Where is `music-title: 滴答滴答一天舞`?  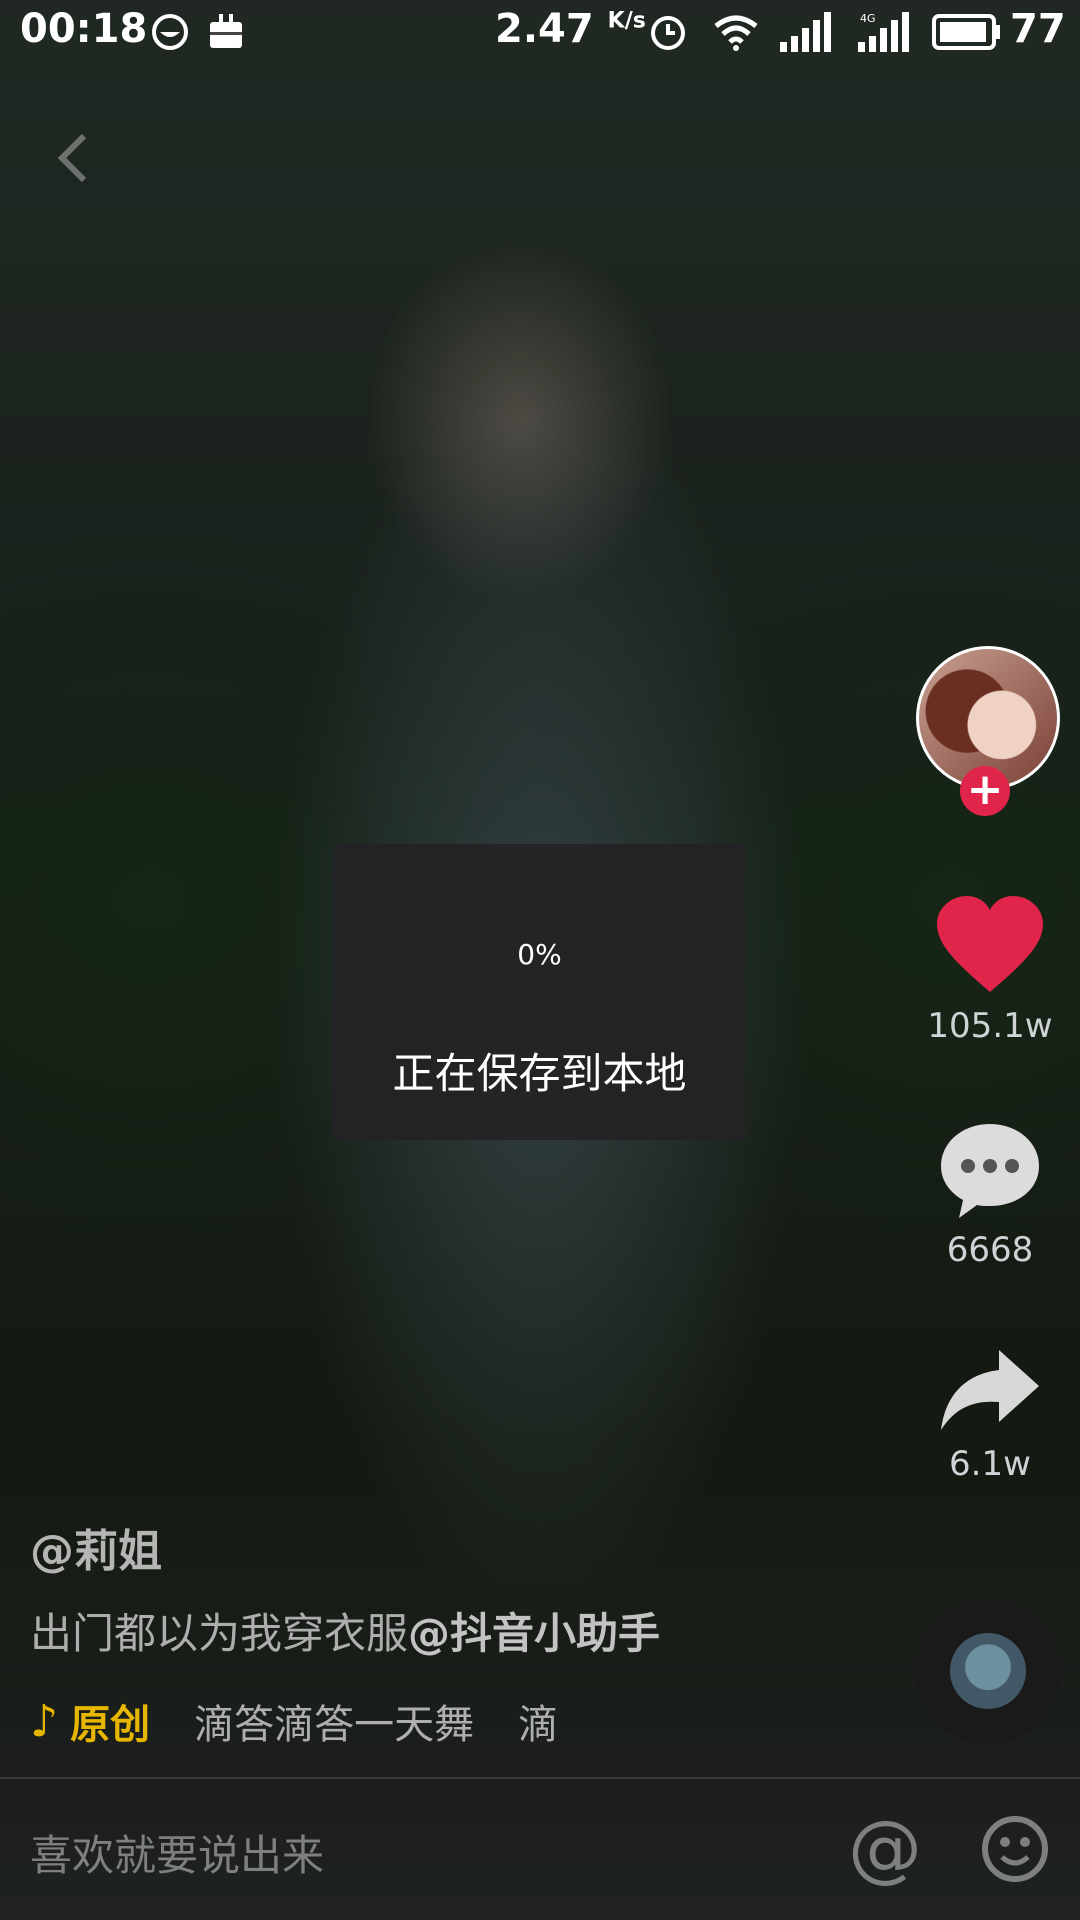
music-title: 滴答滴答一天舞 is located at coordinates (334, 1725).